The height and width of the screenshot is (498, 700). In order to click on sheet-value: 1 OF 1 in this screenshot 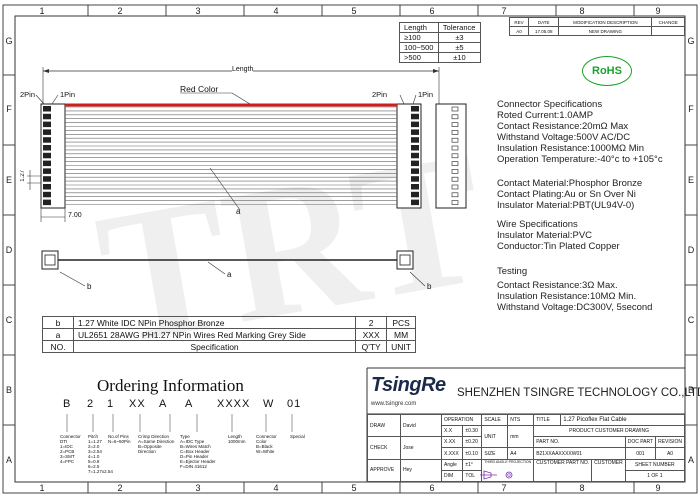, I will do `click(655, 476)`.